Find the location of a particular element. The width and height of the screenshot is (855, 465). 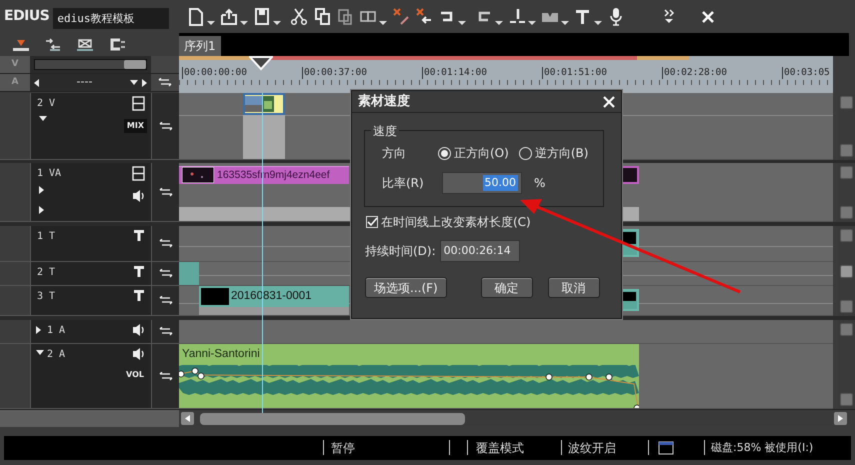

track-label: 2 V is located at coordinates (46, 104).